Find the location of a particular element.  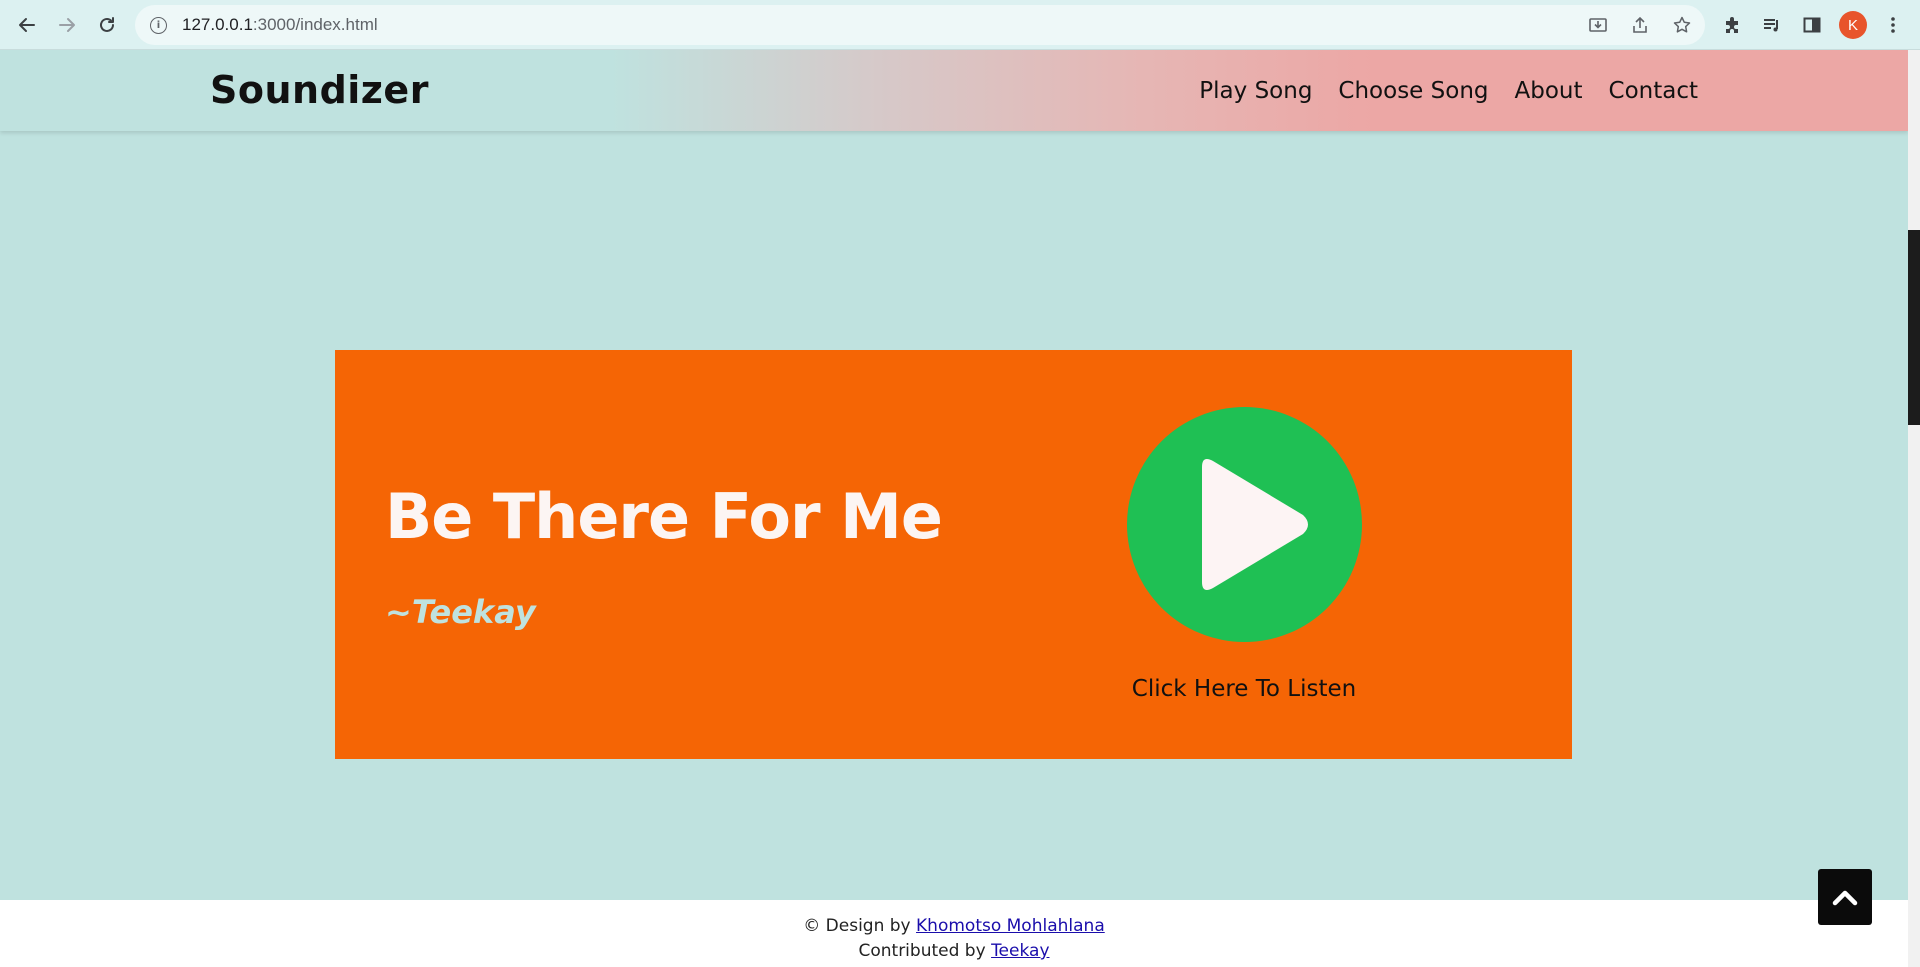

back-icon is located at coordinates (27, 25).